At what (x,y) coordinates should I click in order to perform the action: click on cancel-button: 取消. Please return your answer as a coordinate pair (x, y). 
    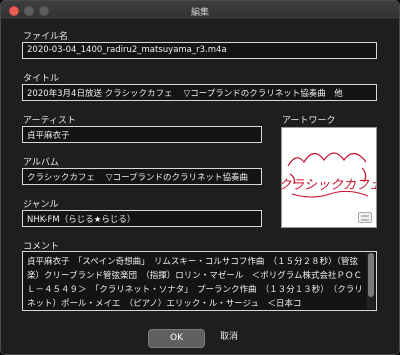
    Looking at the image, I should click on (229, 338).